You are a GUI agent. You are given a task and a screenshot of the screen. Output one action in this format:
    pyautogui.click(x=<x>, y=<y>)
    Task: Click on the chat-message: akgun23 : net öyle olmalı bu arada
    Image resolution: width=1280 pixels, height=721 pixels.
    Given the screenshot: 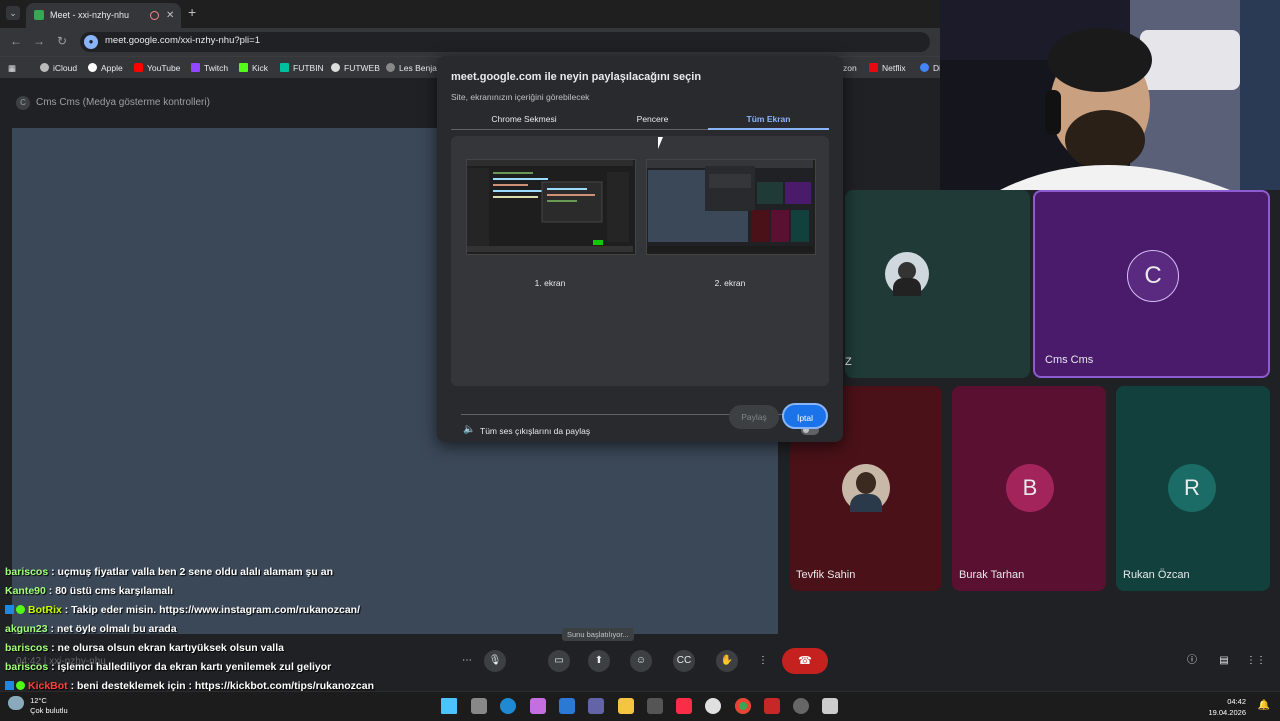 What is the action you would take?
    pyautogui.click(x=91, y=629)
    